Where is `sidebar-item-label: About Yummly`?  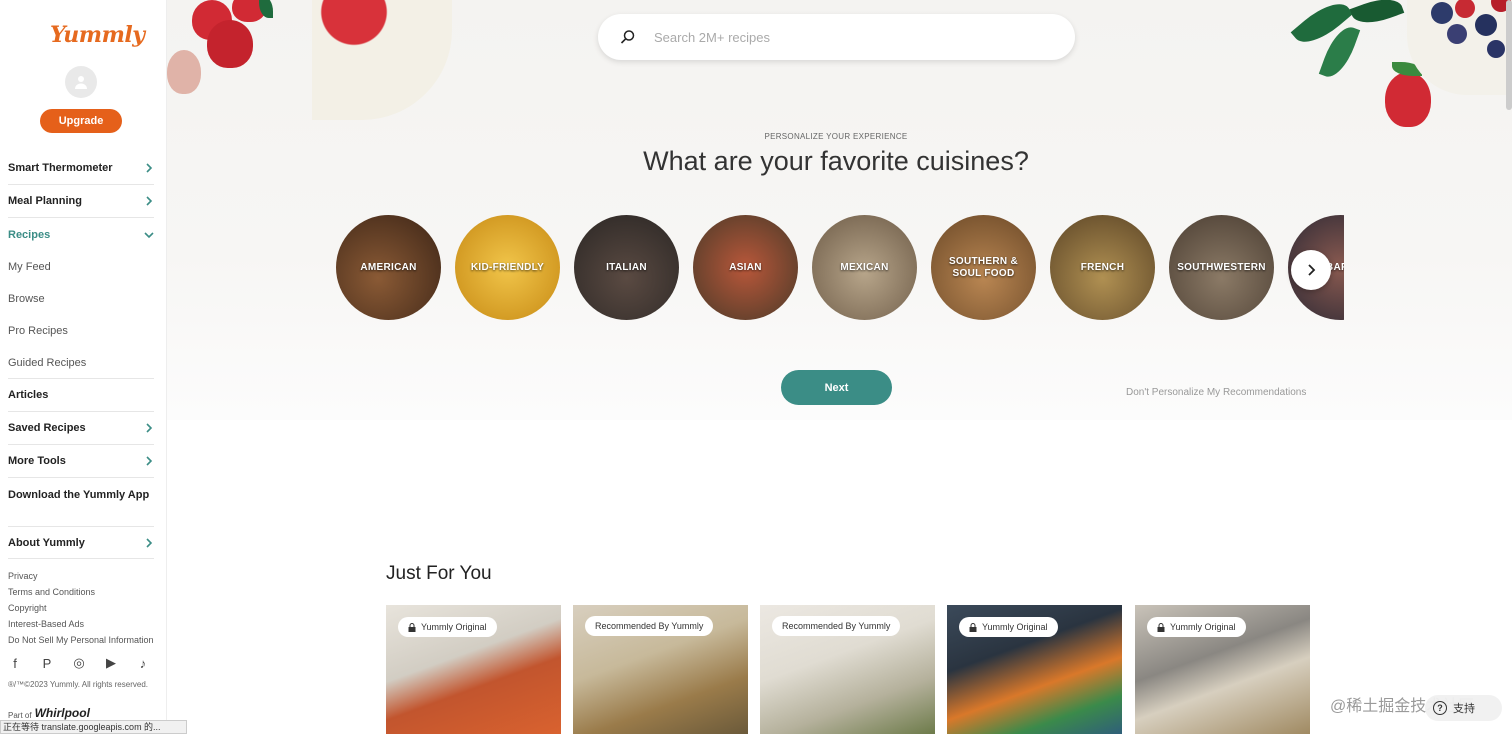
sidebar-item-label: About Yummly is located at coordinates (46, 542).